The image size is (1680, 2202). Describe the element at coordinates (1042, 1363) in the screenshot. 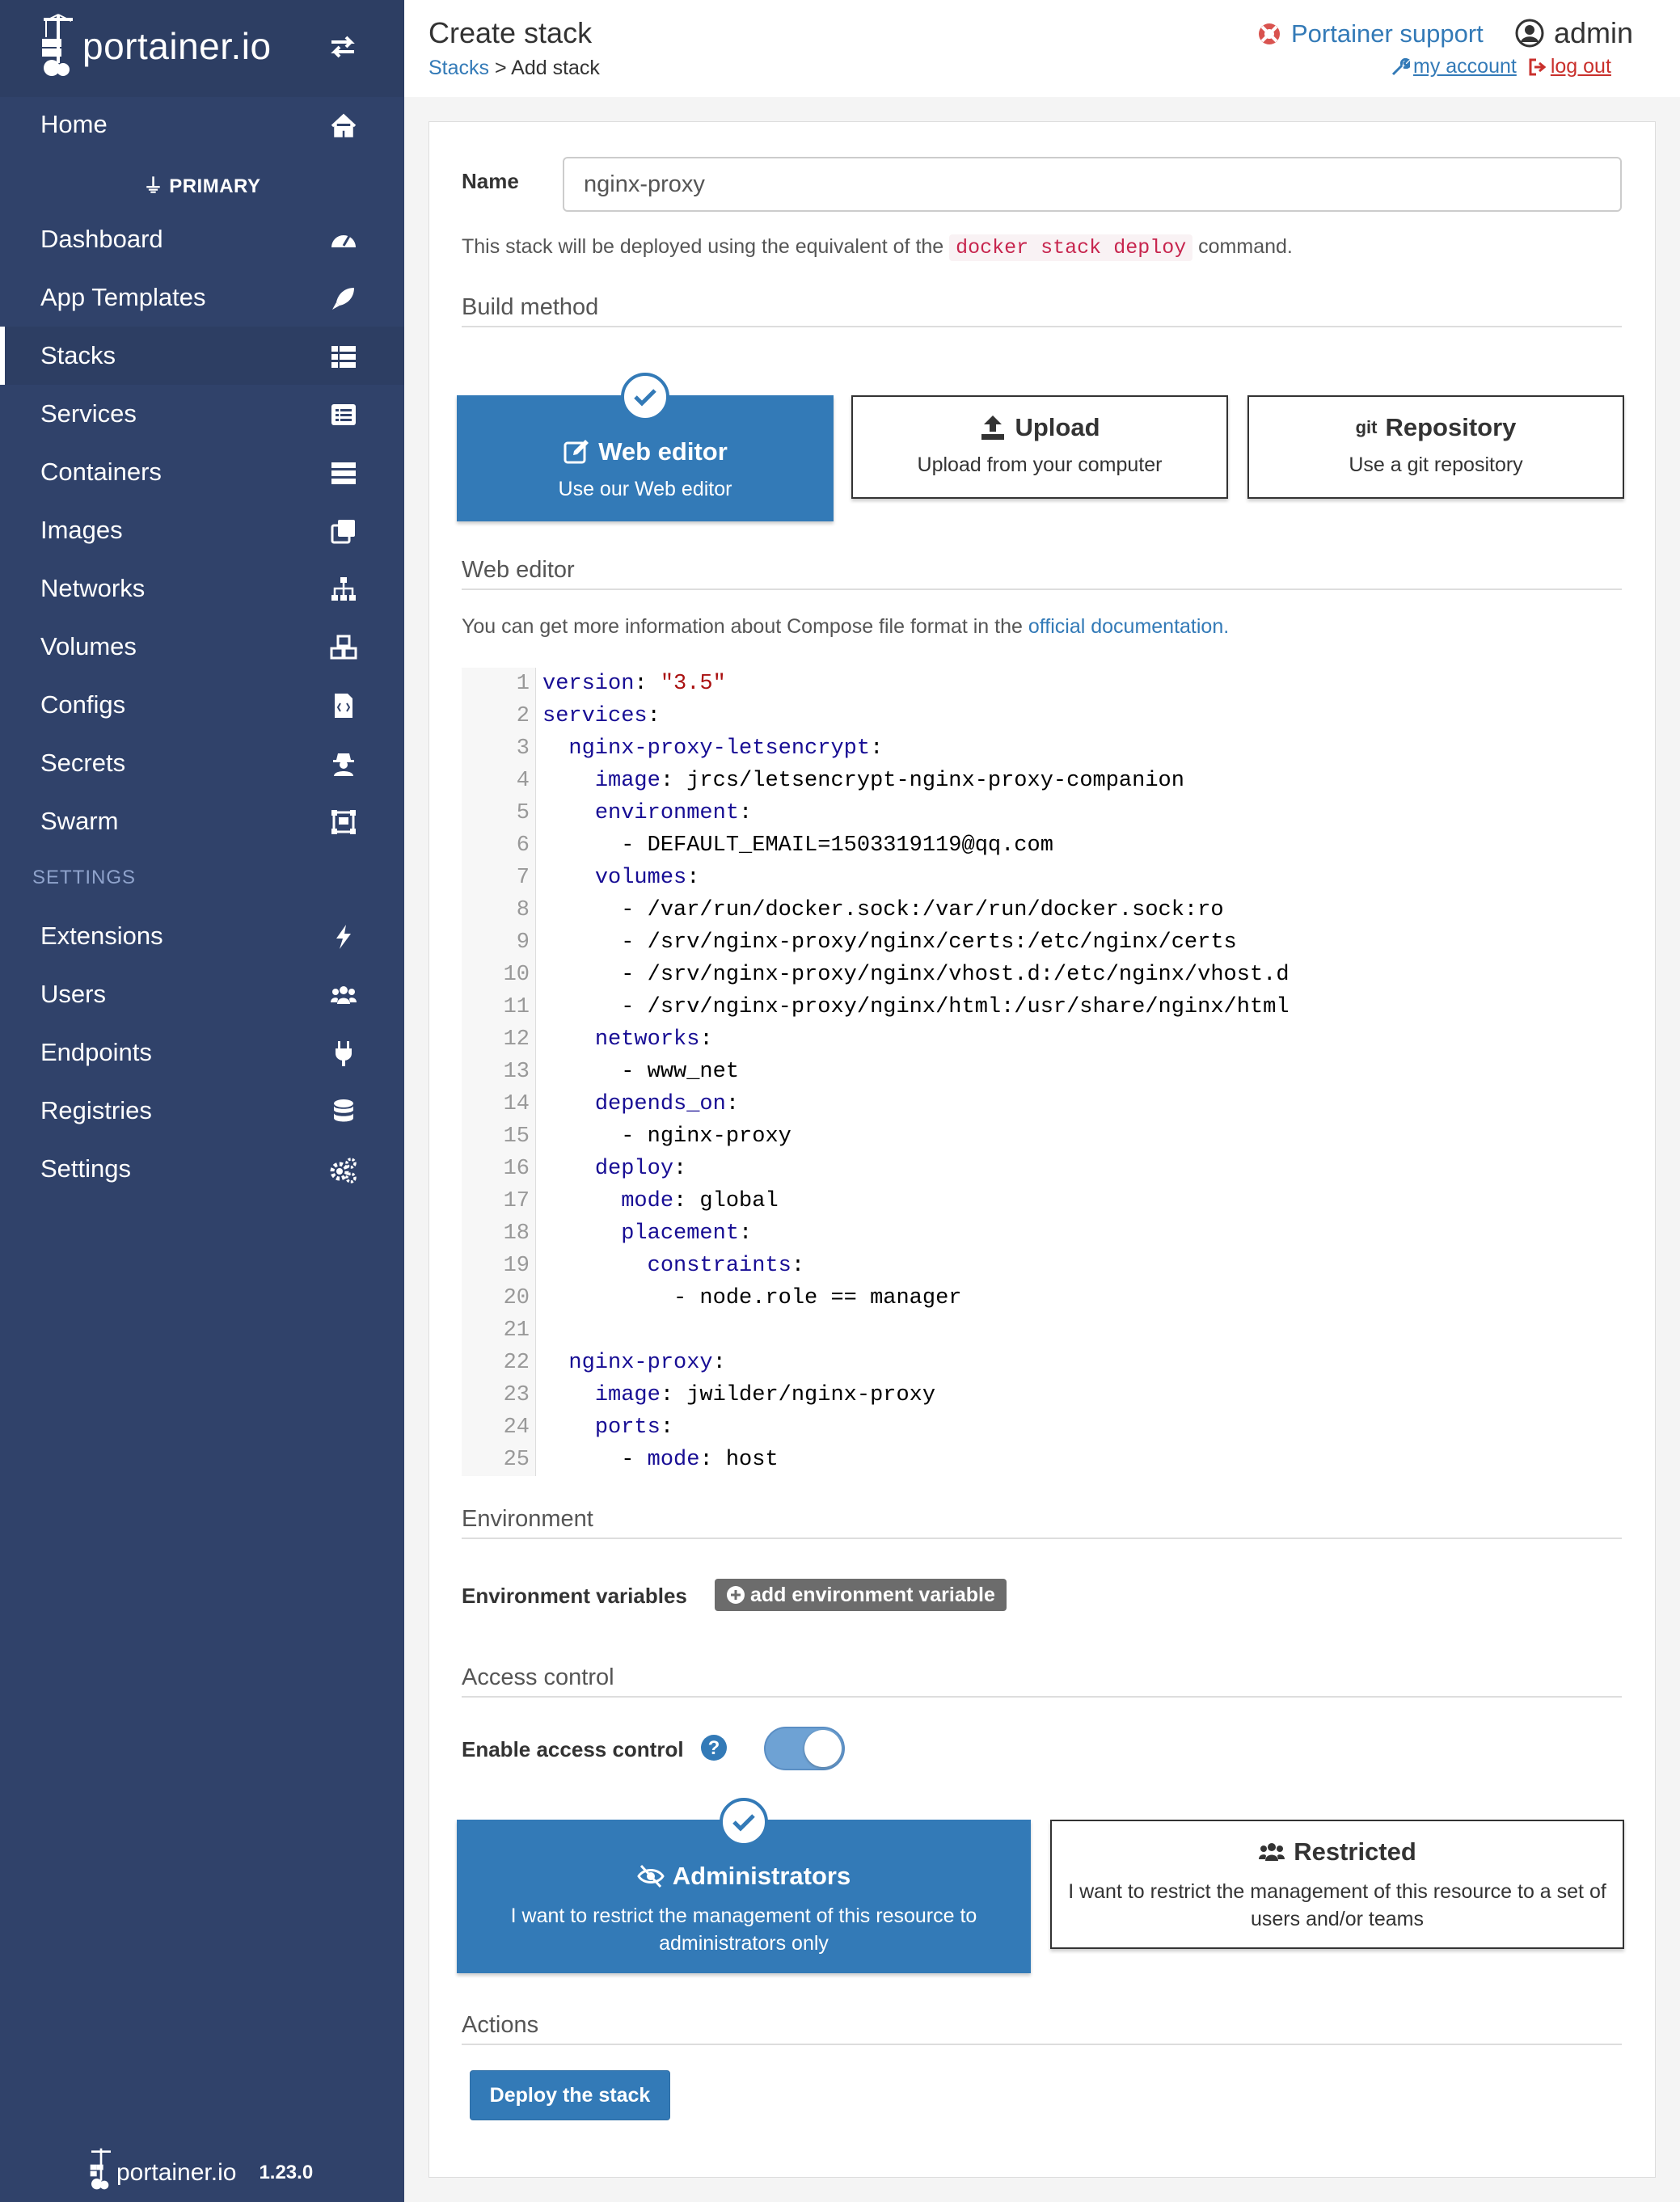

I see `code-line: 22 nginx-proxy:` at that location.